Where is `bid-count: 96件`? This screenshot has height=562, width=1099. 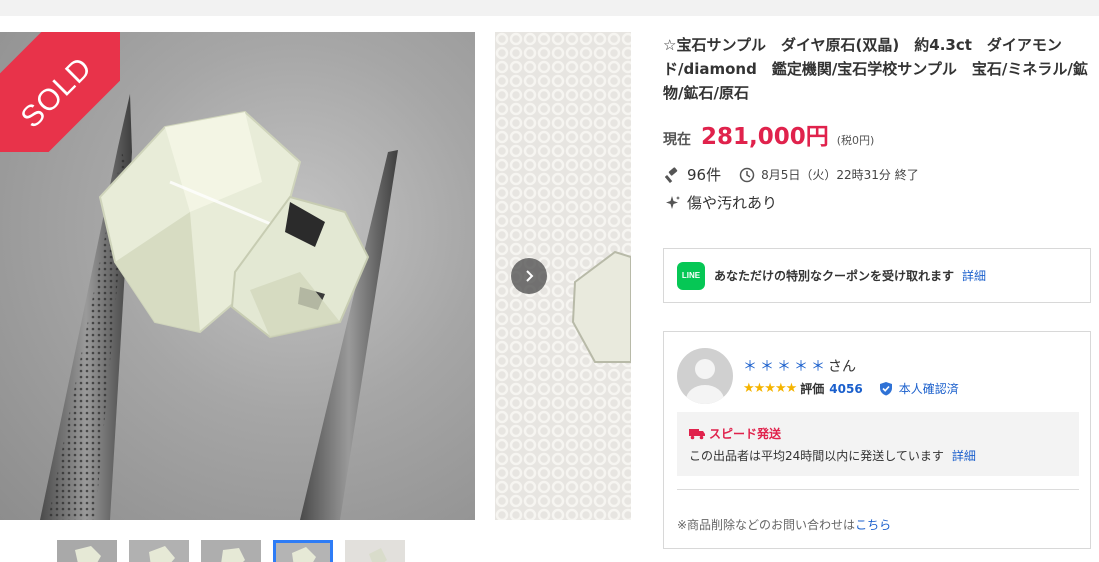
bid-count: 96件 is located at coordinates (704, 175).